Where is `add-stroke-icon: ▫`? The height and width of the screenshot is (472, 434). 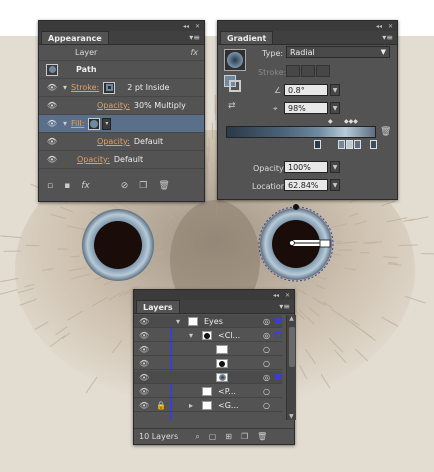
add-stroke-icon: ▫ is located at coordinates (50, 186).